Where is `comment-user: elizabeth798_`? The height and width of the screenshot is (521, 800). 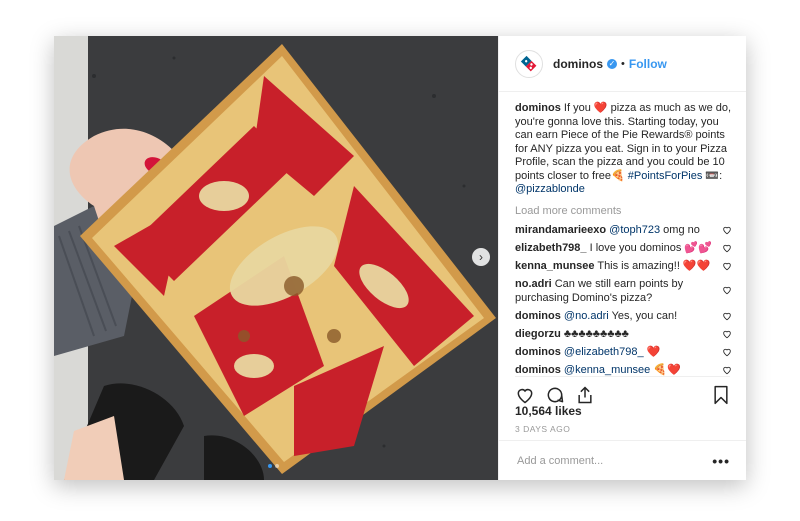 comment-user: elizabeth798_ is located at coordinates (551, 248).